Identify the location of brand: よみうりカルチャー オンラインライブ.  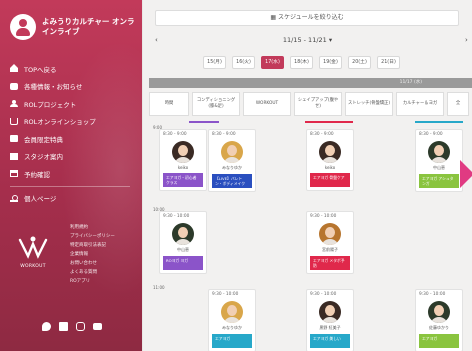
(76, 27).